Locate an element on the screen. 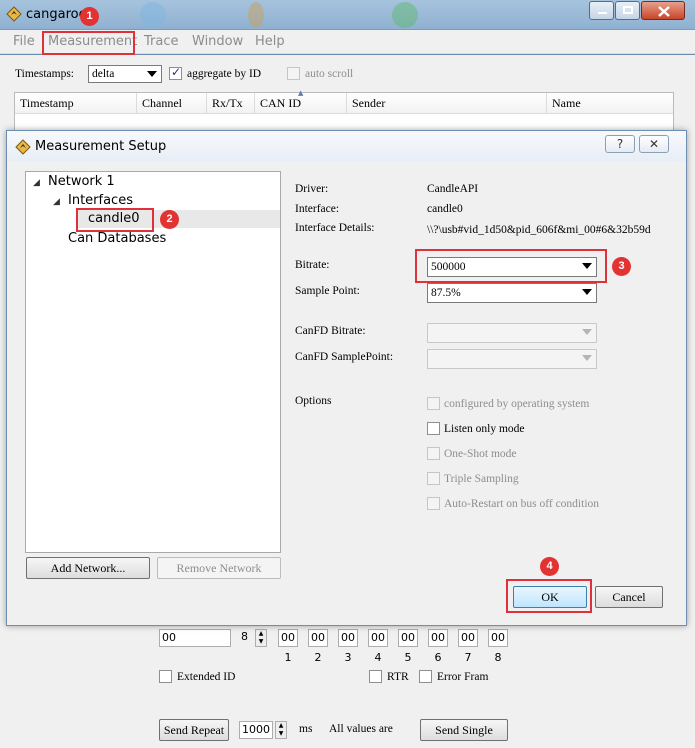 Image resolution: width=695 pixels, height=748 pixels. column-timestamp: Timestamp is located at coordinates (76, 103).